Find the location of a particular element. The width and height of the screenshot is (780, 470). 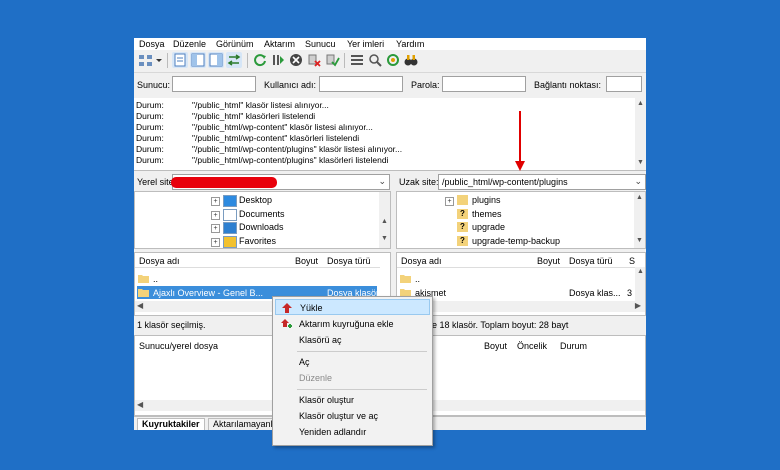

toggle-local-tree-icon is located at coordinates (198, 60).